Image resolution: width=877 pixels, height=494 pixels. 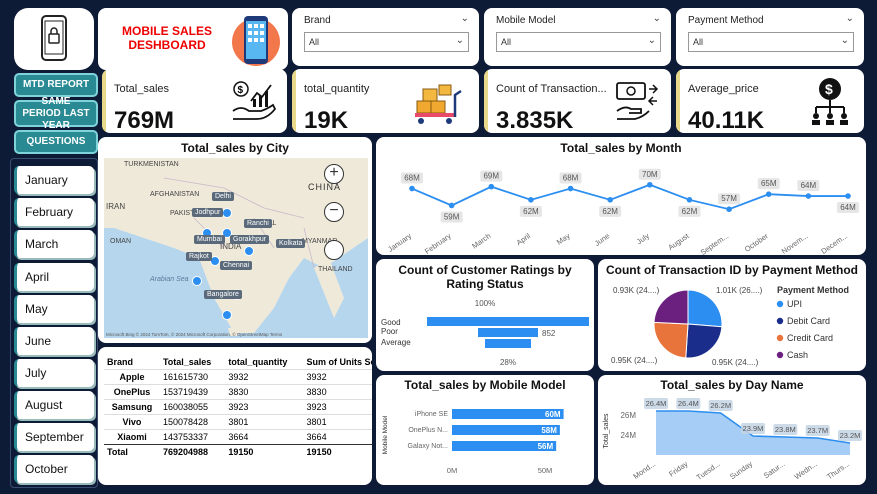 What do you see at coordinates (238, 422) in the screenshot?
I see `table-row: Vivo 150078428 3801 3801` at bounding box center [238, 422].